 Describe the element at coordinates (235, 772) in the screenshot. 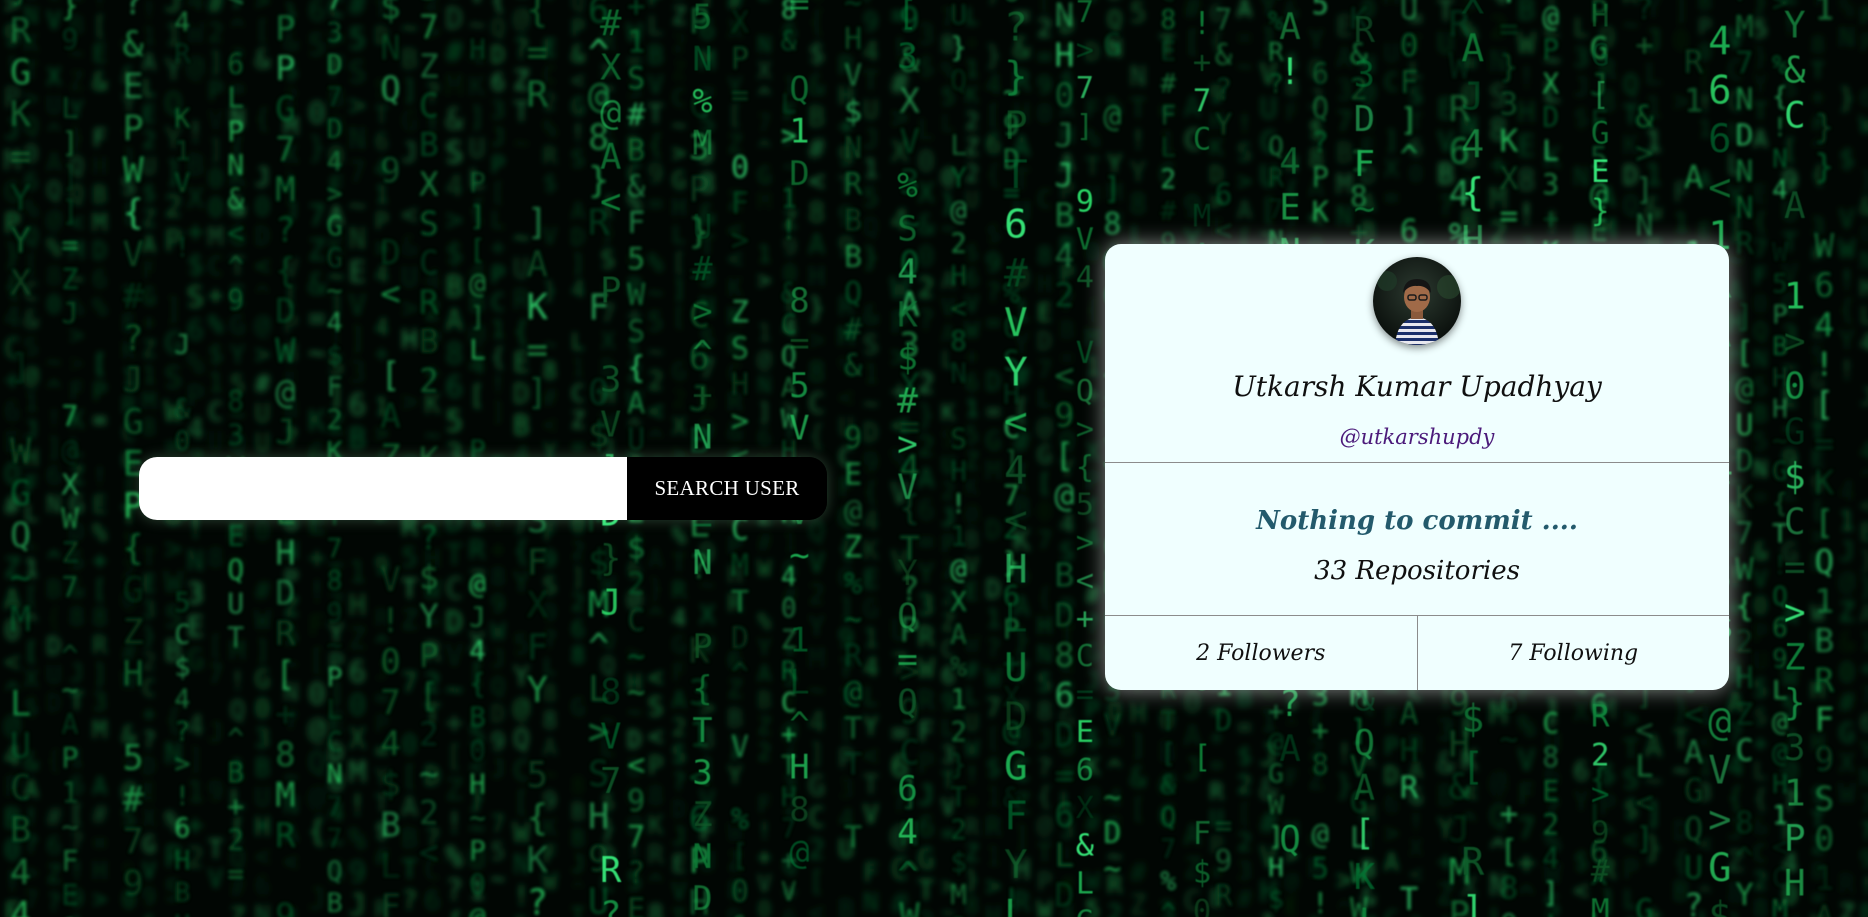

I see `matrix-glyph: B` at that location.